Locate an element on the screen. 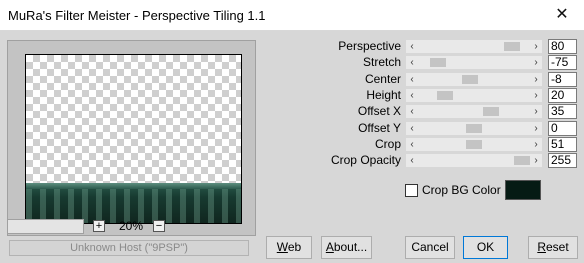 The width and height of the screenshot is (584, 263). preview-floor is located at coordinates (133, 203).